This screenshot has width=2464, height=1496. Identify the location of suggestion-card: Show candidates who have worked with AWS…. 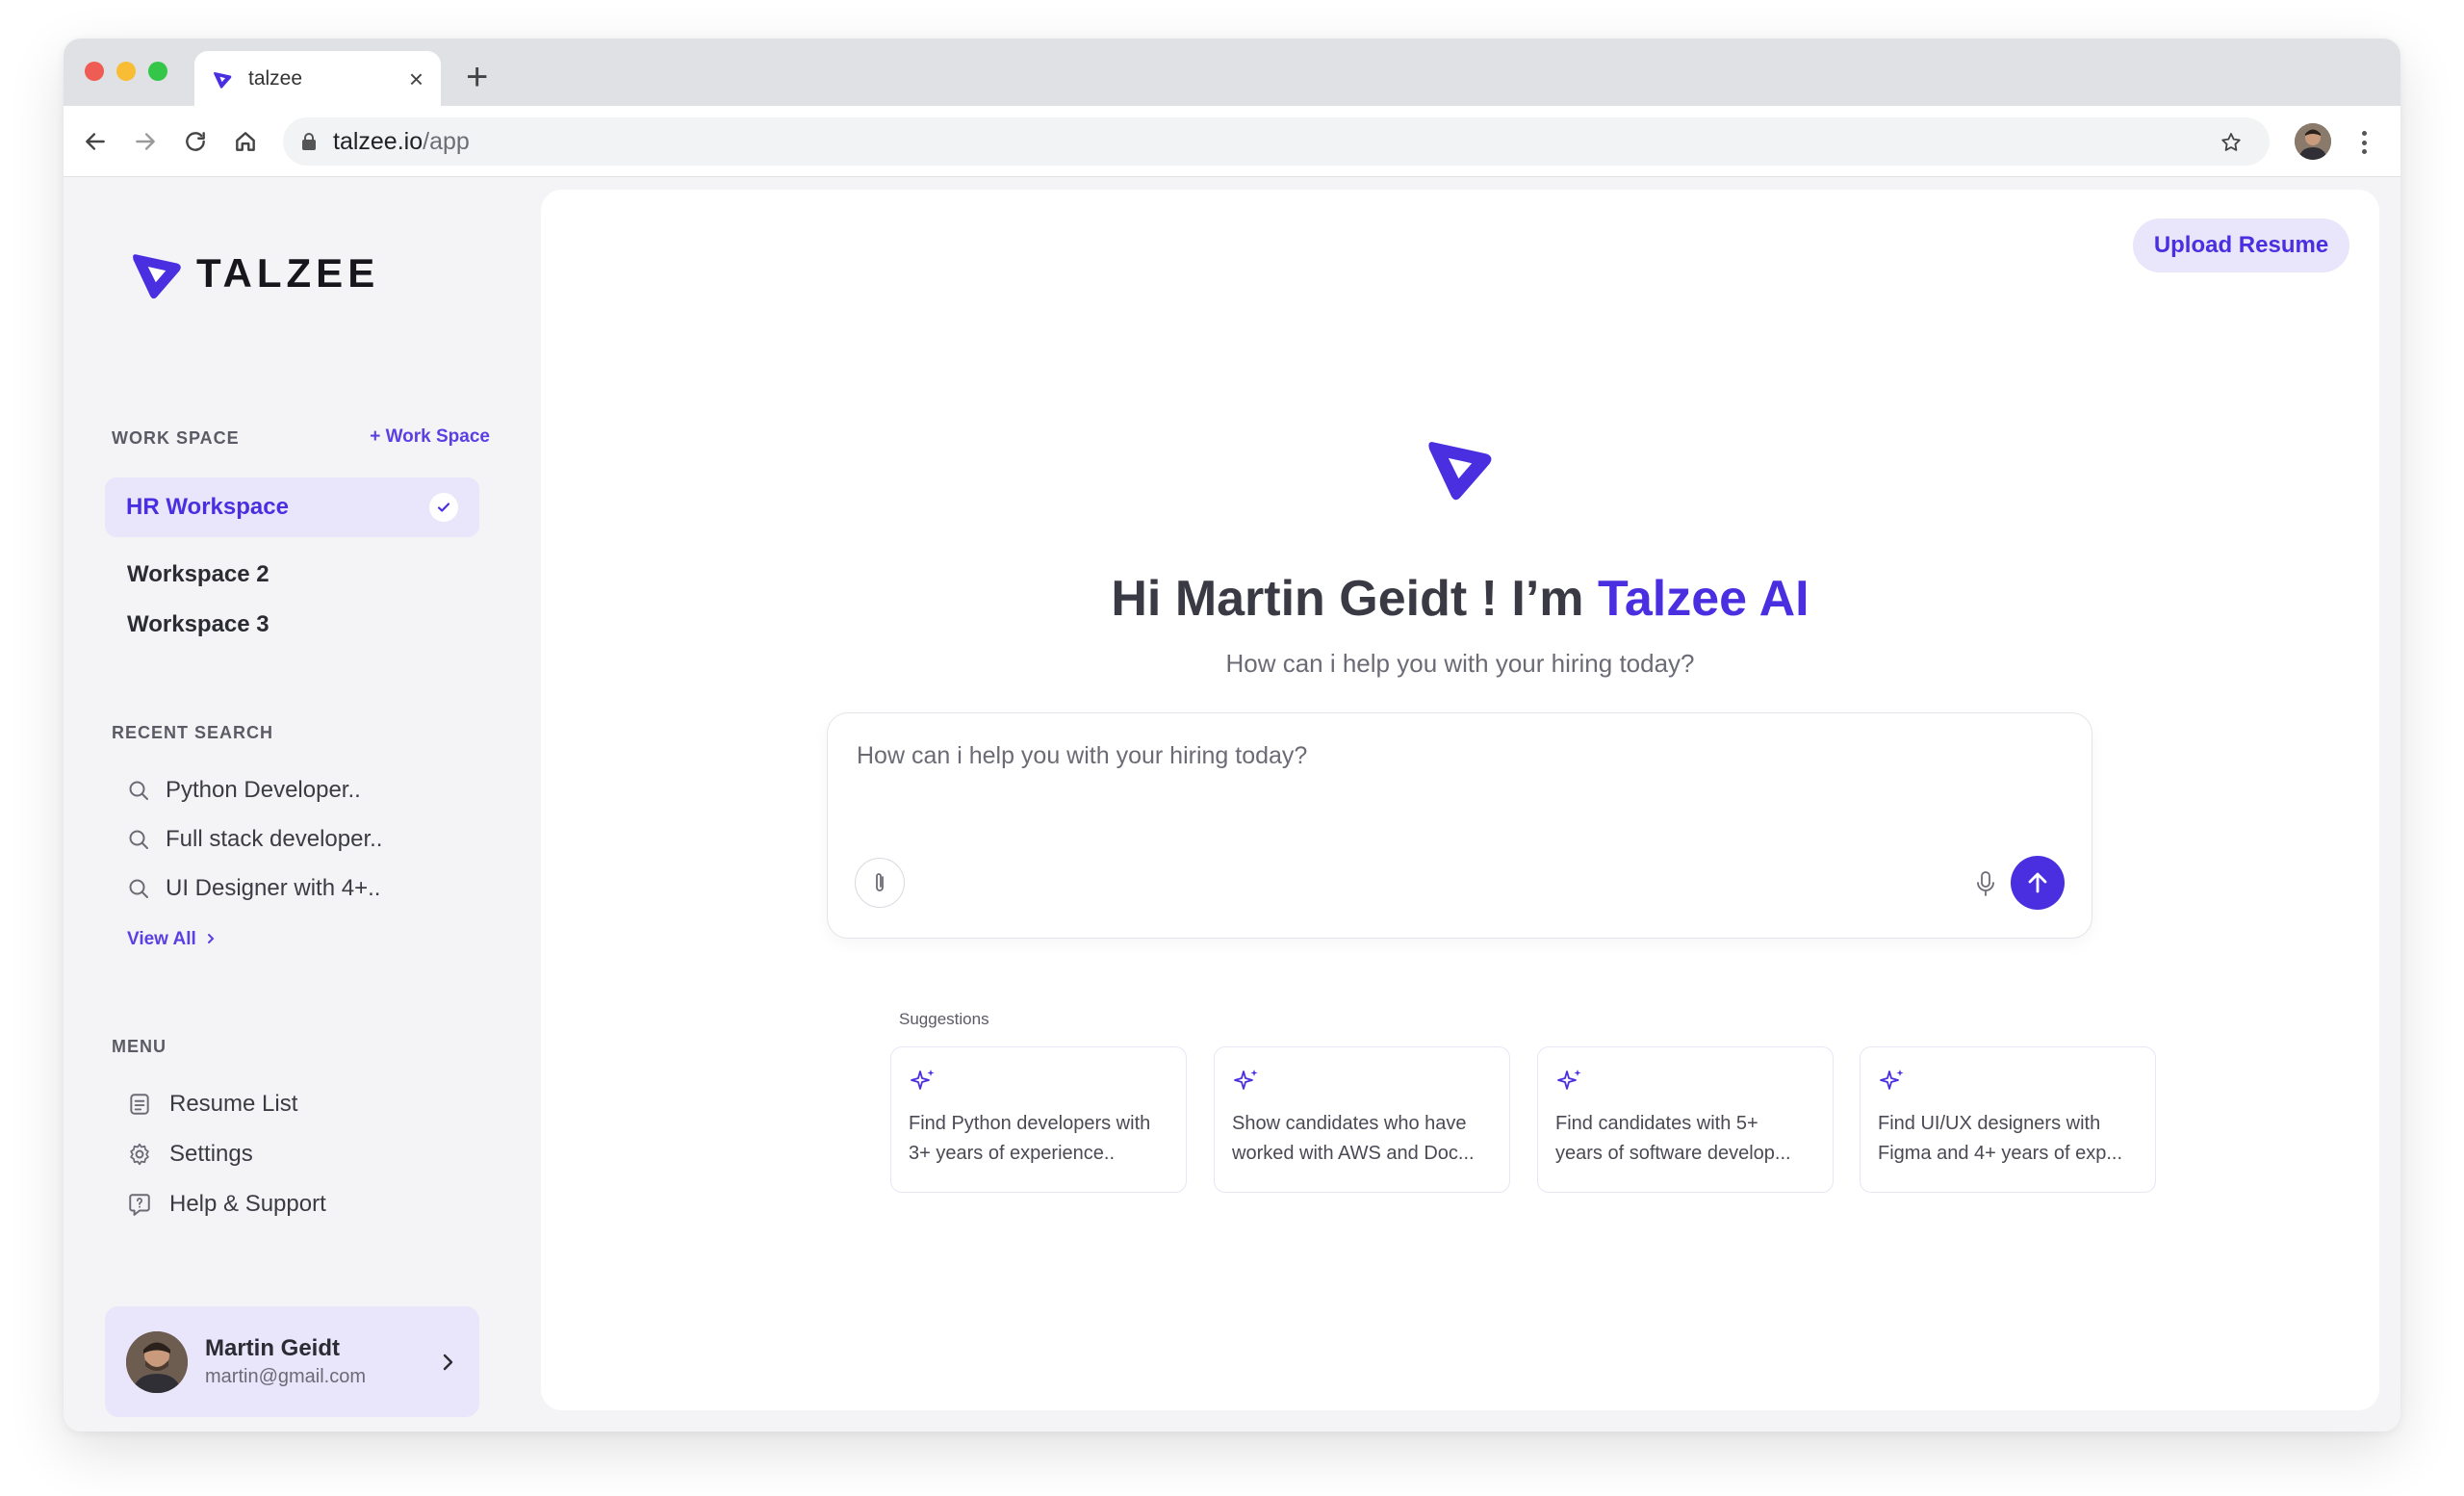
(1362, 1119).